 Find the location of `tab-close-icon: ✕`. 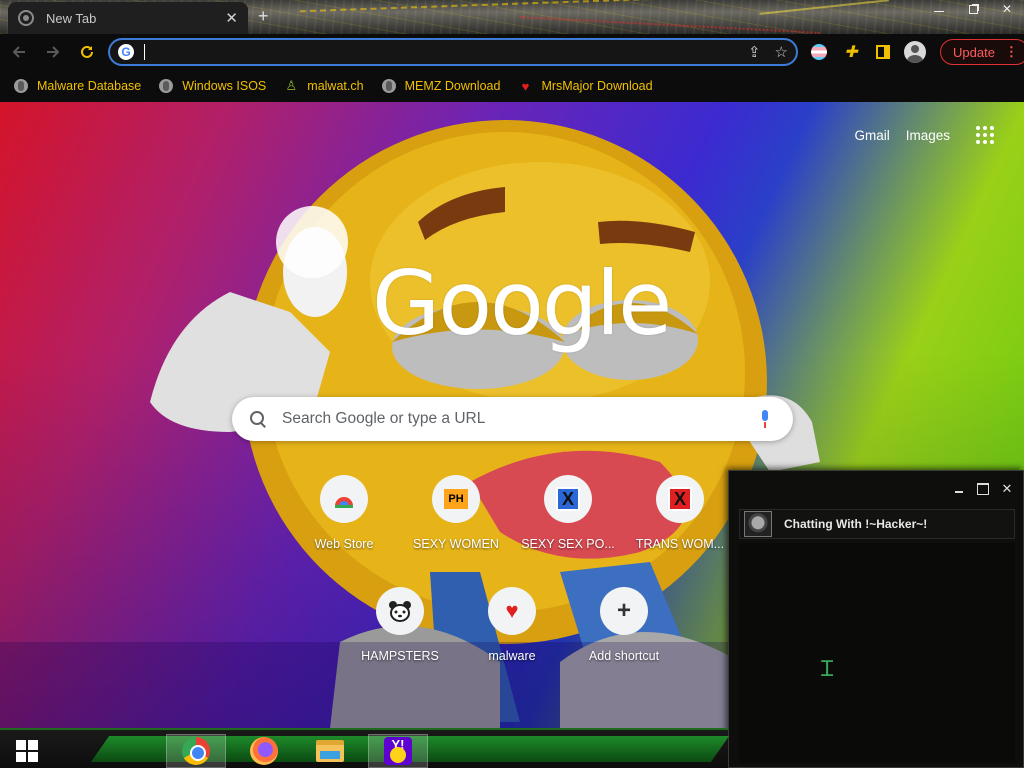

tab-close-icon: ✕ is located at coordinates (231, 18).